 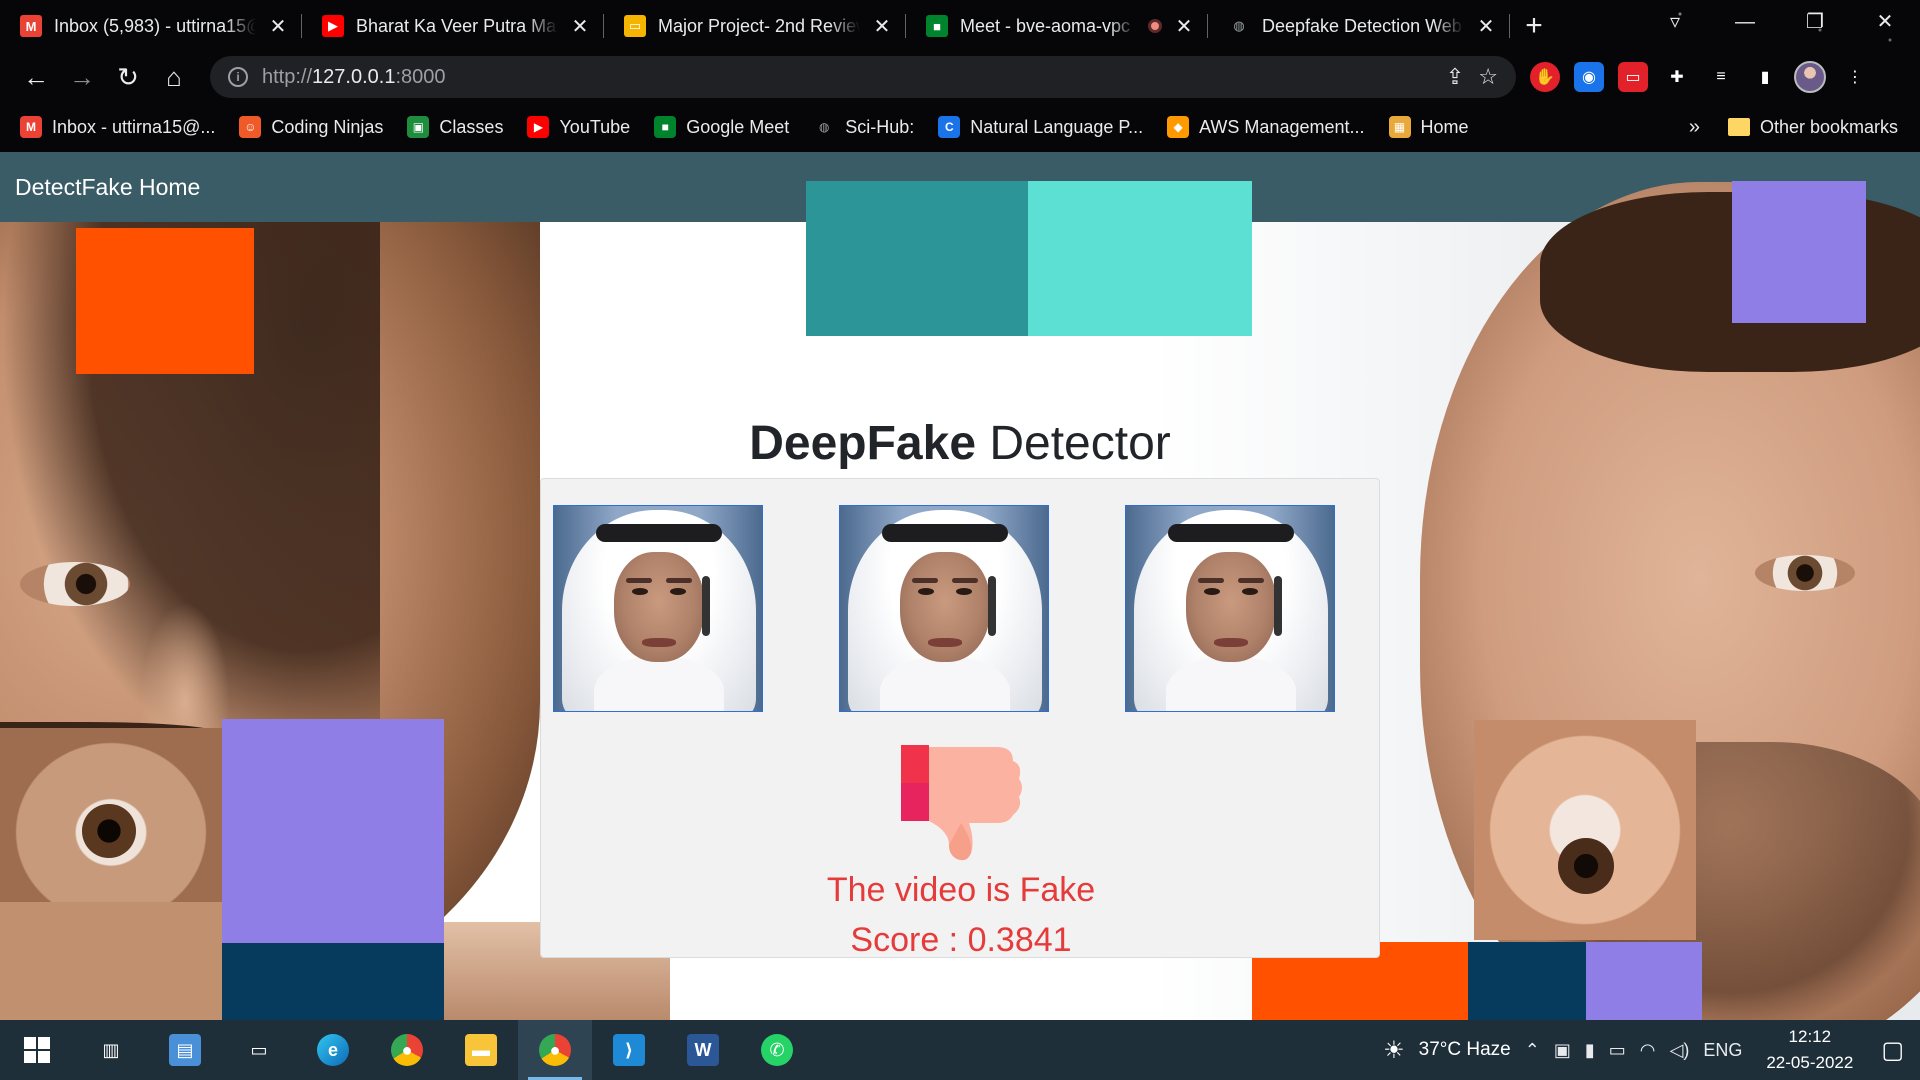 I want to click on navbar-brand-link: DetectFake Home, so click(x=107, y=187).